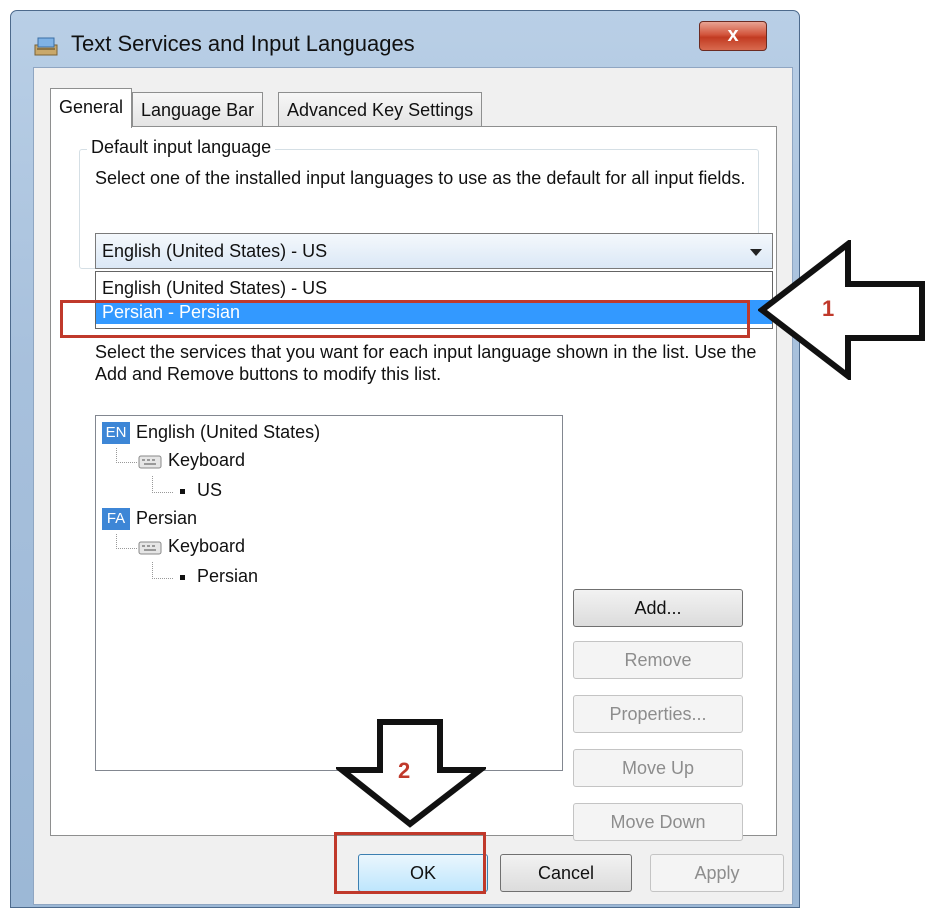  I want to click on cancel-button: Cancel, so click(566, 873).